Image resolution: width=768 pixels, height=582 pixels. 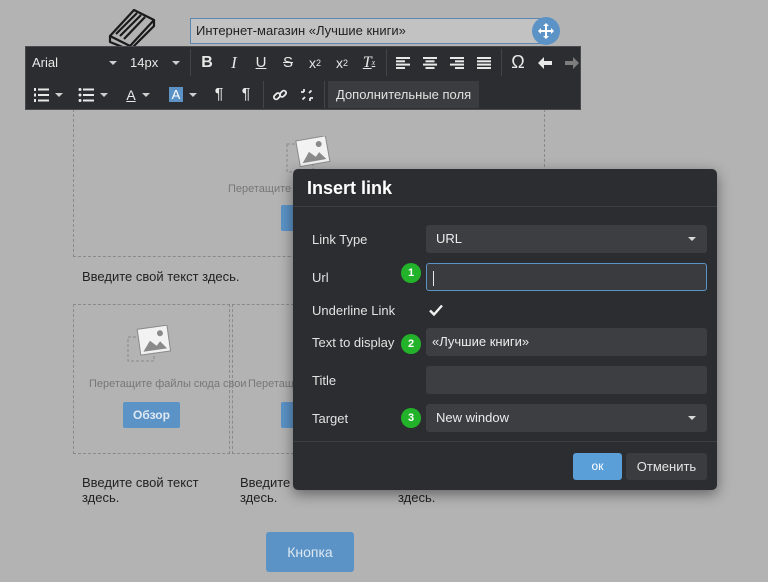 I want to click on ordered-list-icon, so click(x=48, y=94).